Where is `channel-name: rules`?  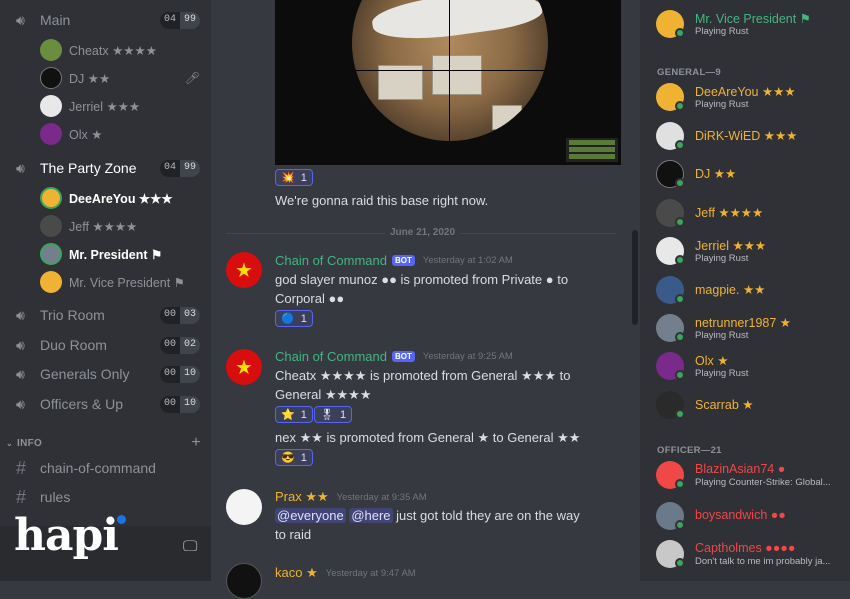 channel-name: rules is located at coordinates (55, 497).